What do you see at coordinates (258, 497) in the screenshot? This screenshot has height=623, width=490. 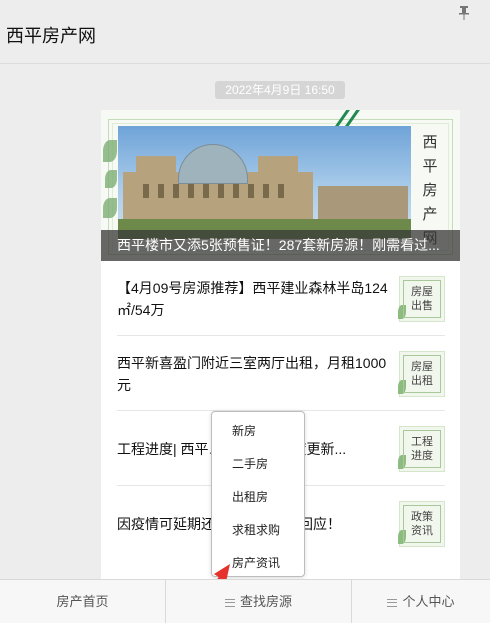 I see `menu-item-rental: 出租房` at bounding box center [258, 497].